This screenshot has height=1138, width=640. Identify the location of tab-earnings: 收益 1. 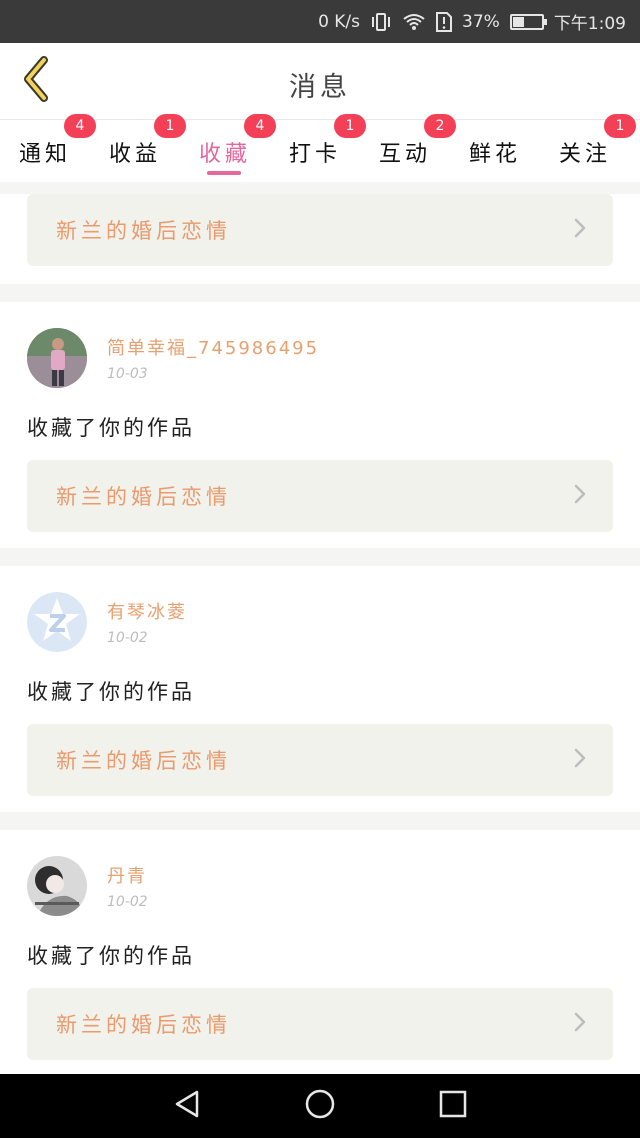
(138, 148).